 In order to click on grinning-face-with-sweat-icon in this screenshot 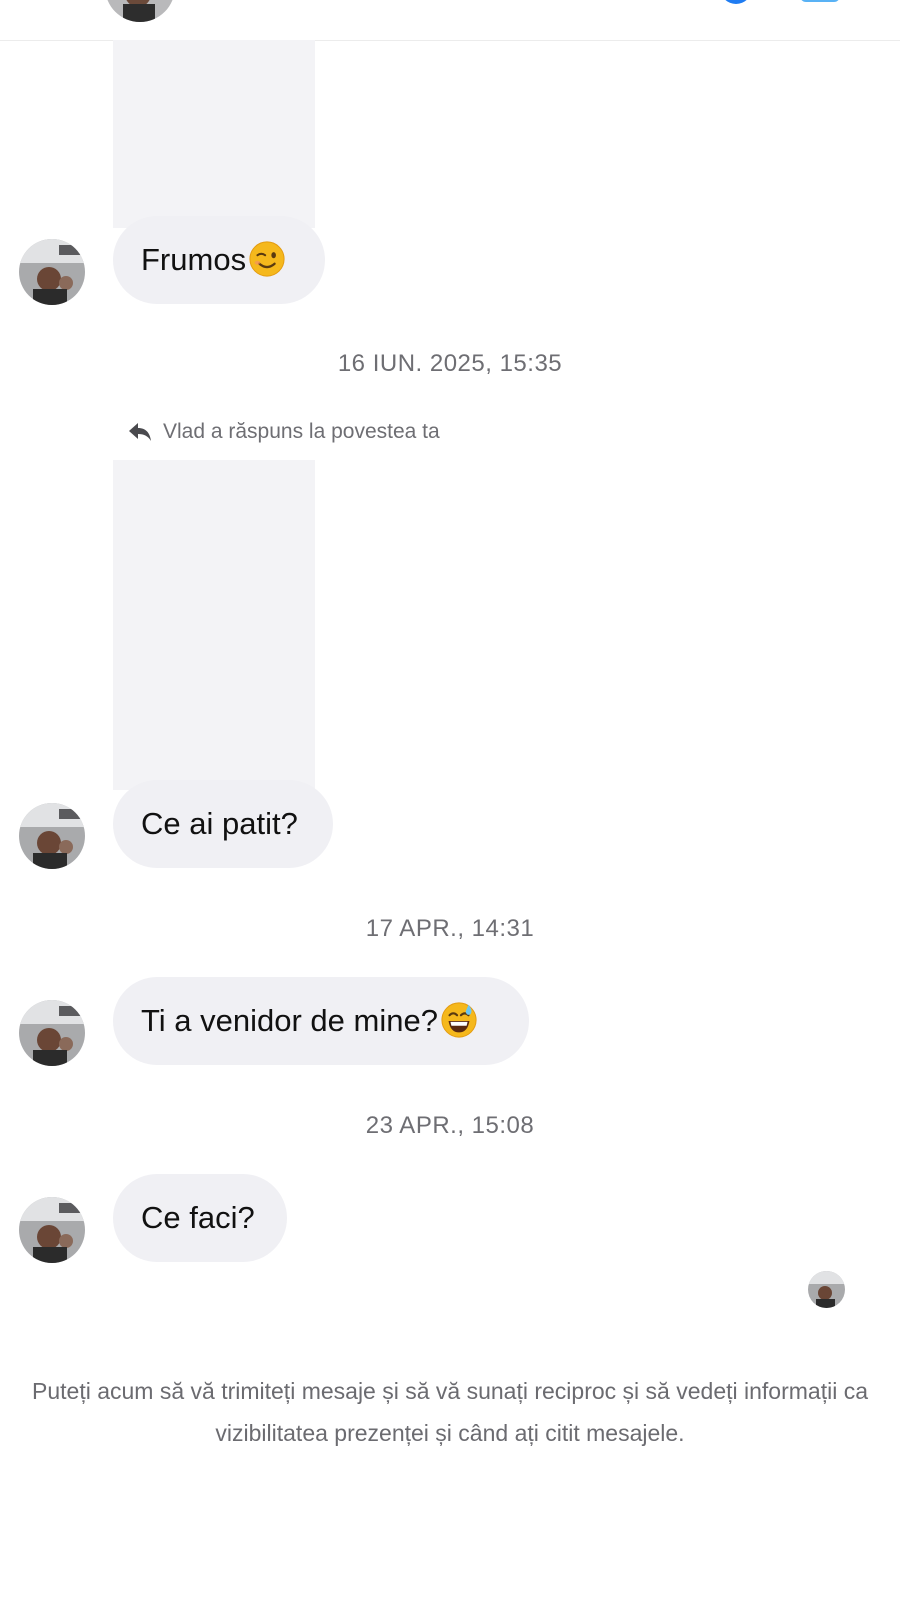, I will do `click(459, 1020)`.